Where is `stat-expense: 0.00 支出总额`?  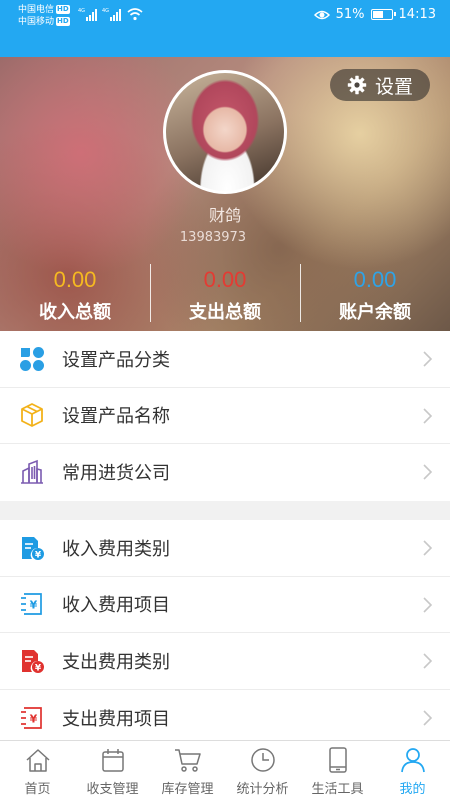
stat-expense: 0.00 支出总额 is located at coordinates (225, 293).